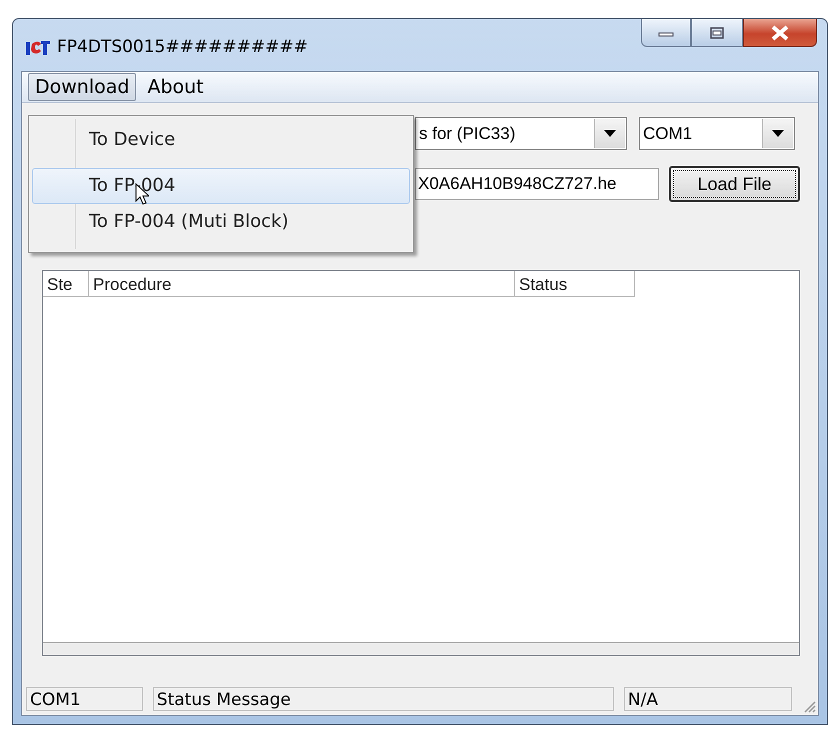 Image resolution: width=836 pixels, height=733 pixels. I want to click on close-button, so click(780, 33).